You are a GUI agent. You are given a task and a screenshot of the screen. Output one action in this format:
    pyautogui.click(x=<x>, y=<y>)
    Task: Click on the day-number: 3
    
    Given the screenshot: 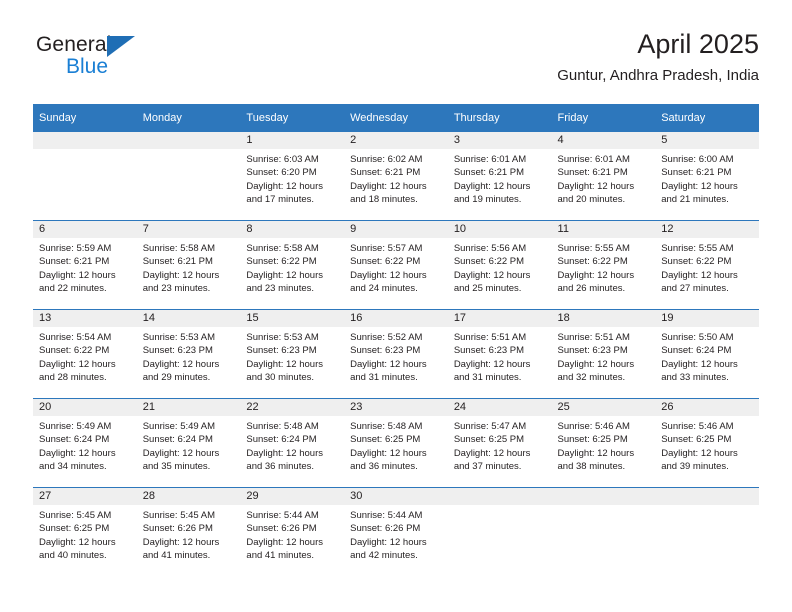 What is the action you would take?
    pyautogui.click(x=499, y=140)
    